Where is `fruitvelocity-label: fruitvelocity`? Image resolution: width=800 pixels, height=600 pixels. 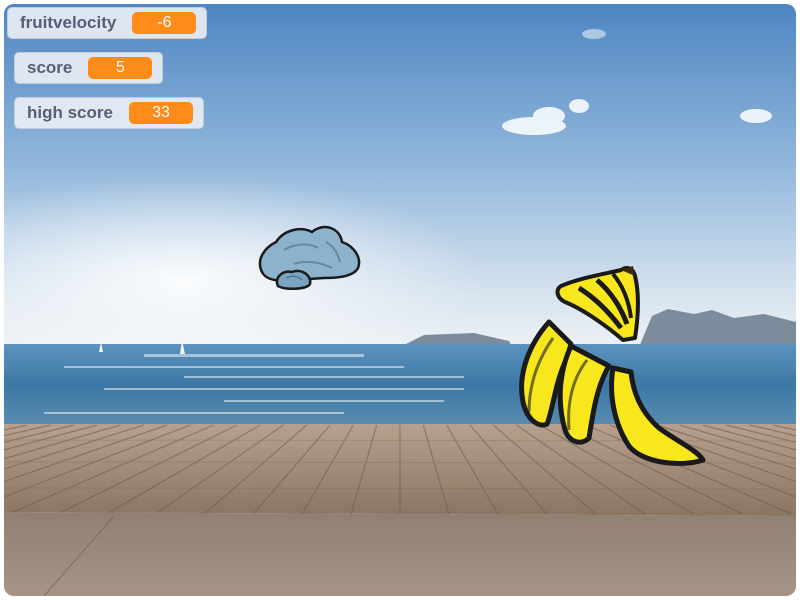
fruitvelocity-label: fruitvelocity is located at coordinates (68, 22).